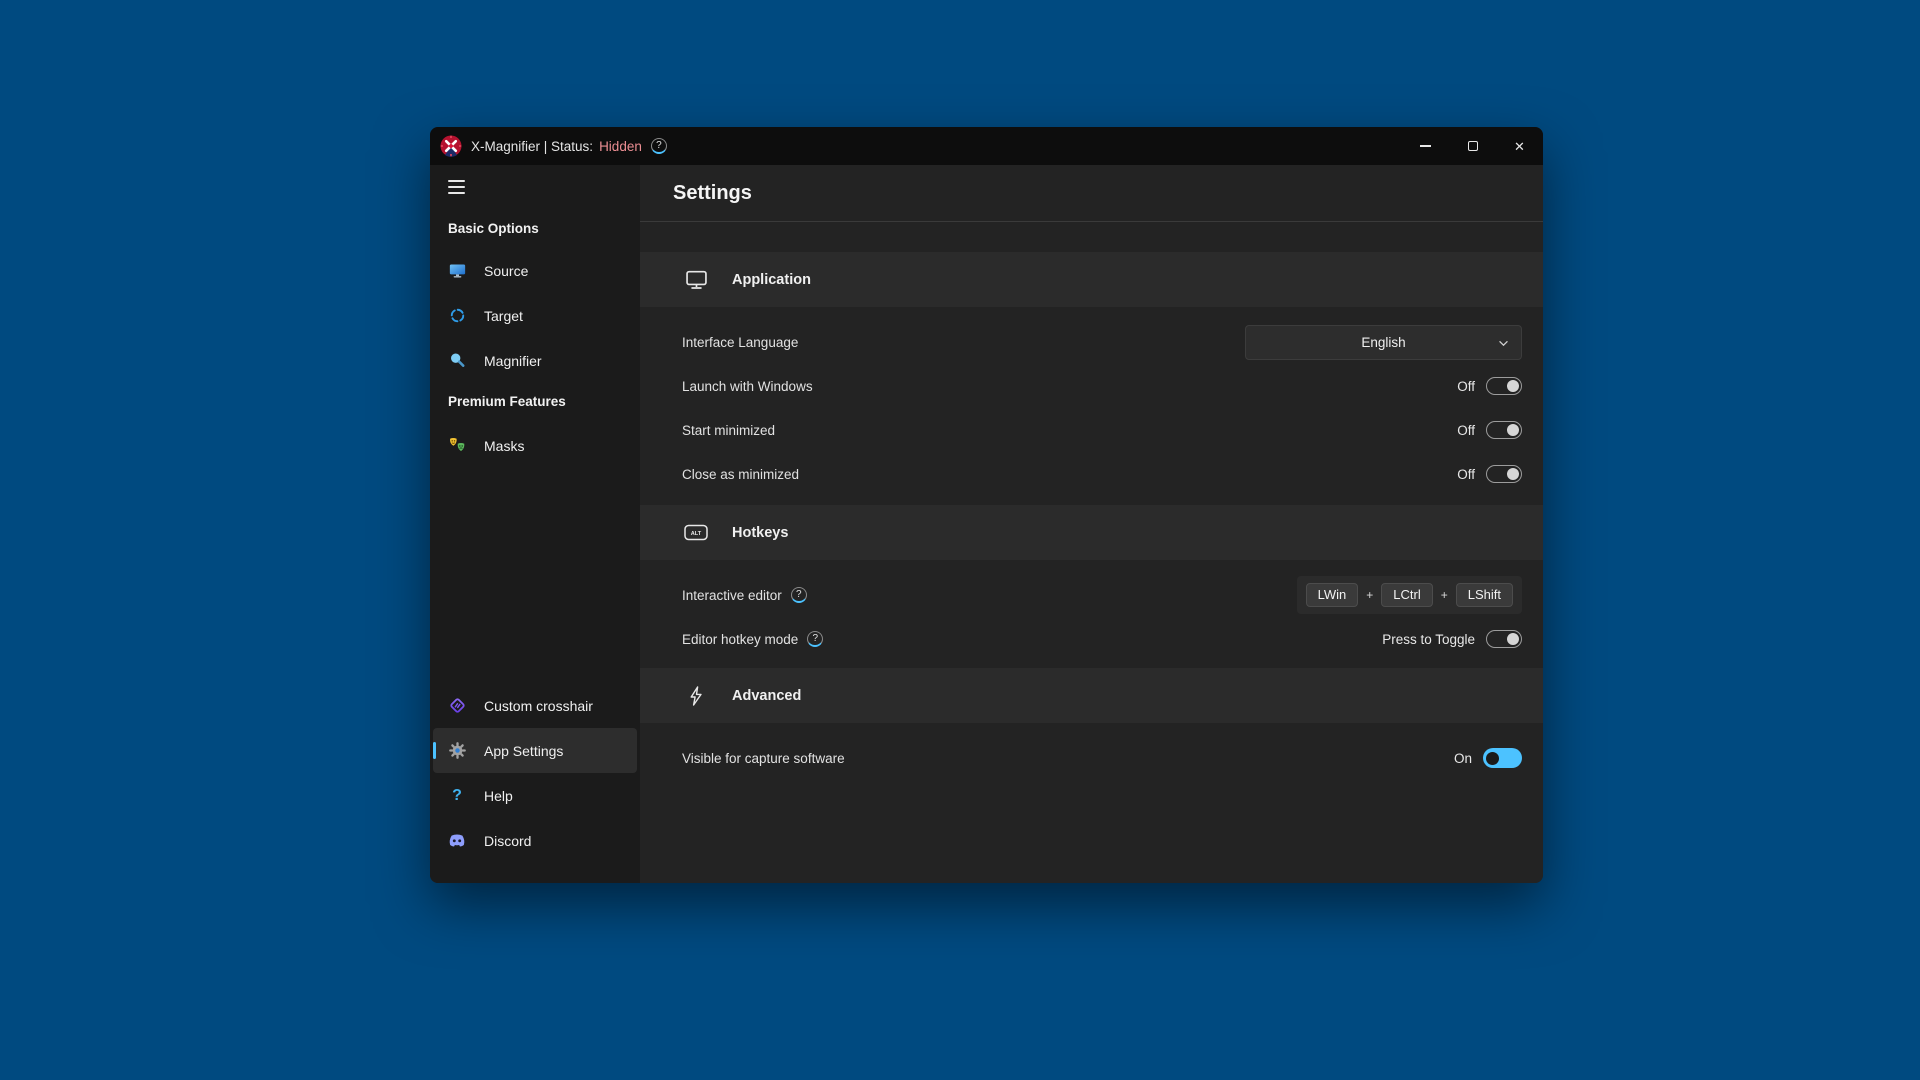 The image size is (1920, 1080). I want to click on start-minimized-toggle, so click(1504, 430).